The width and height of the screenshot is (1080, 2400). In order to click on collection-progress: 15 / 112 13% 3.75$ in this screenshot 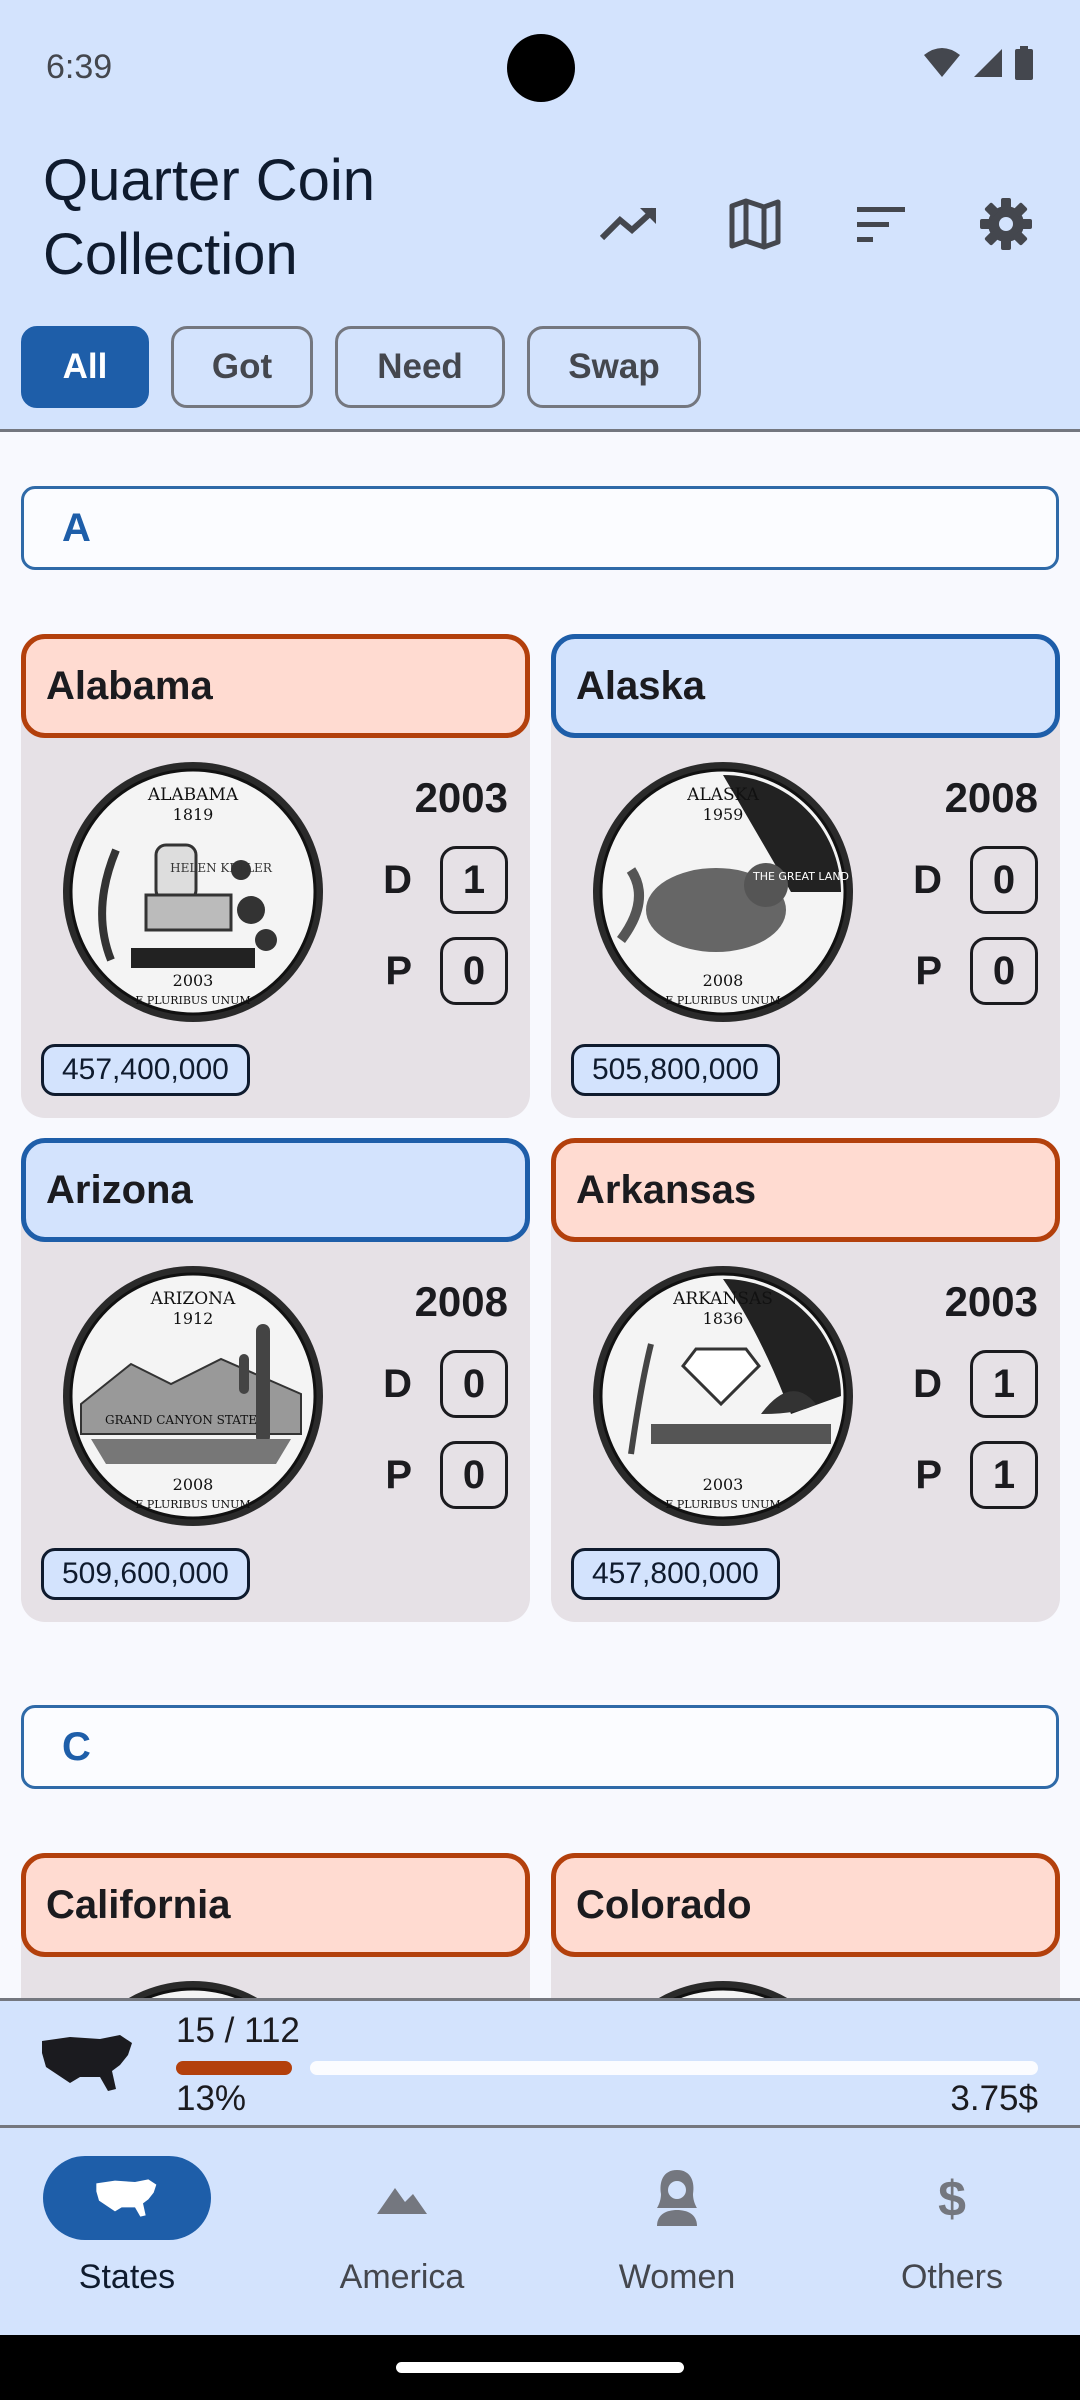, I will do `click(540, 2061)`.